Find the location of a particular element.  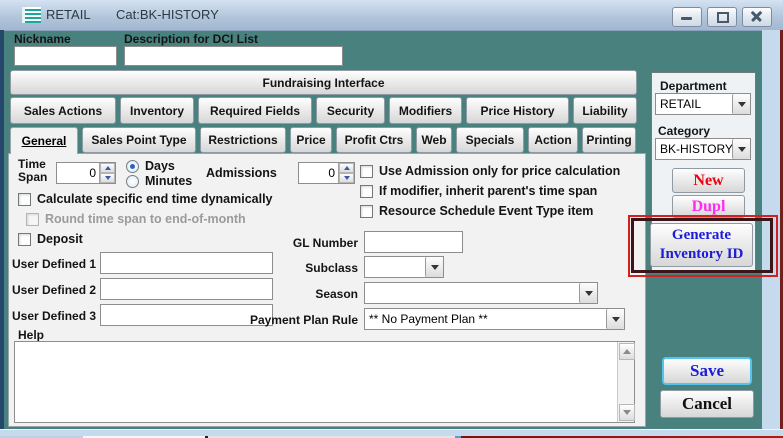

season-label: Season is located at coordinates (336, 294).